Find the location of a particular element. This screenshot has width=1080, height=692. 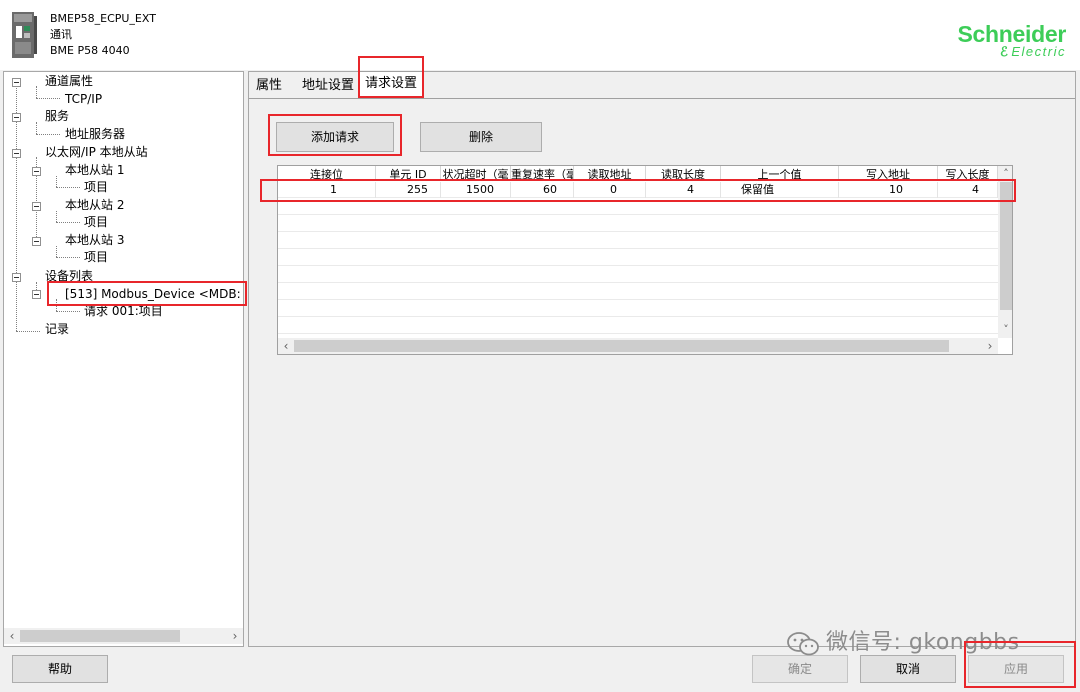

apply-button: 应用 is located at coordinates (1016, 669).